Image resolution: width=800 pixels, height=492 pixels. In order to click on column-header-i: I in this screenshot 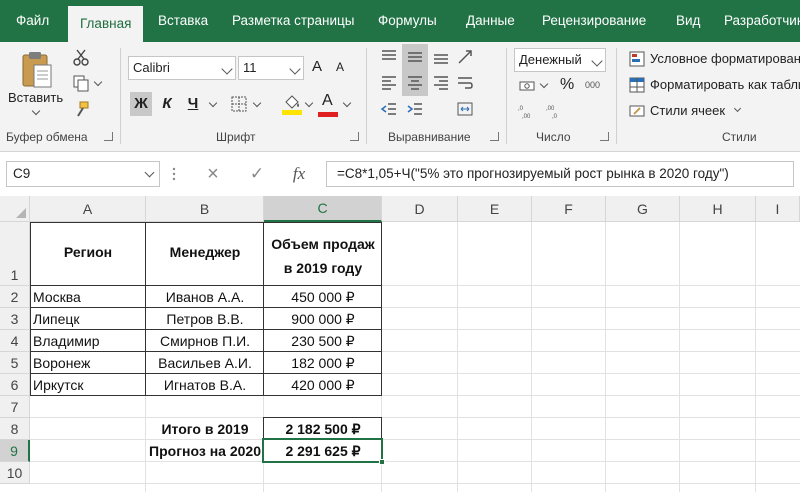, I will do `click(778, 209)`.